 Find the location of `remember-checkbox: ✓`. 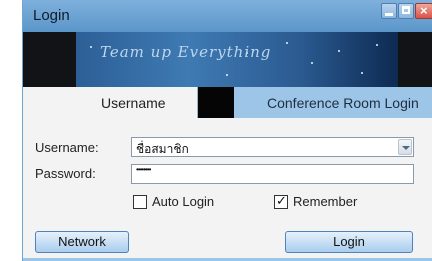

remember-checkbox: ✓ is located at coordinates (281, 201).